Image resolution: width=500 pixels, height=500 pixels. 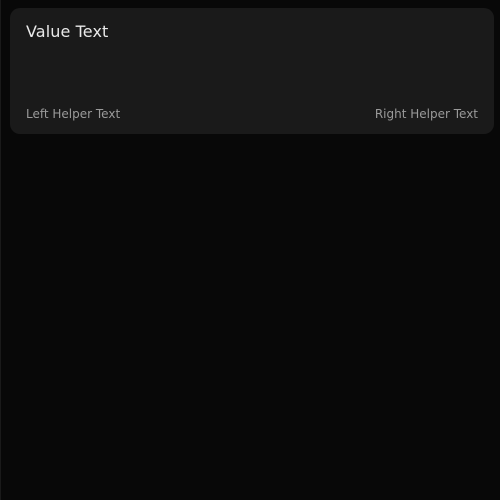 I want to click on left-helper-text: Left Helper Text, so click(x=73, y=114).